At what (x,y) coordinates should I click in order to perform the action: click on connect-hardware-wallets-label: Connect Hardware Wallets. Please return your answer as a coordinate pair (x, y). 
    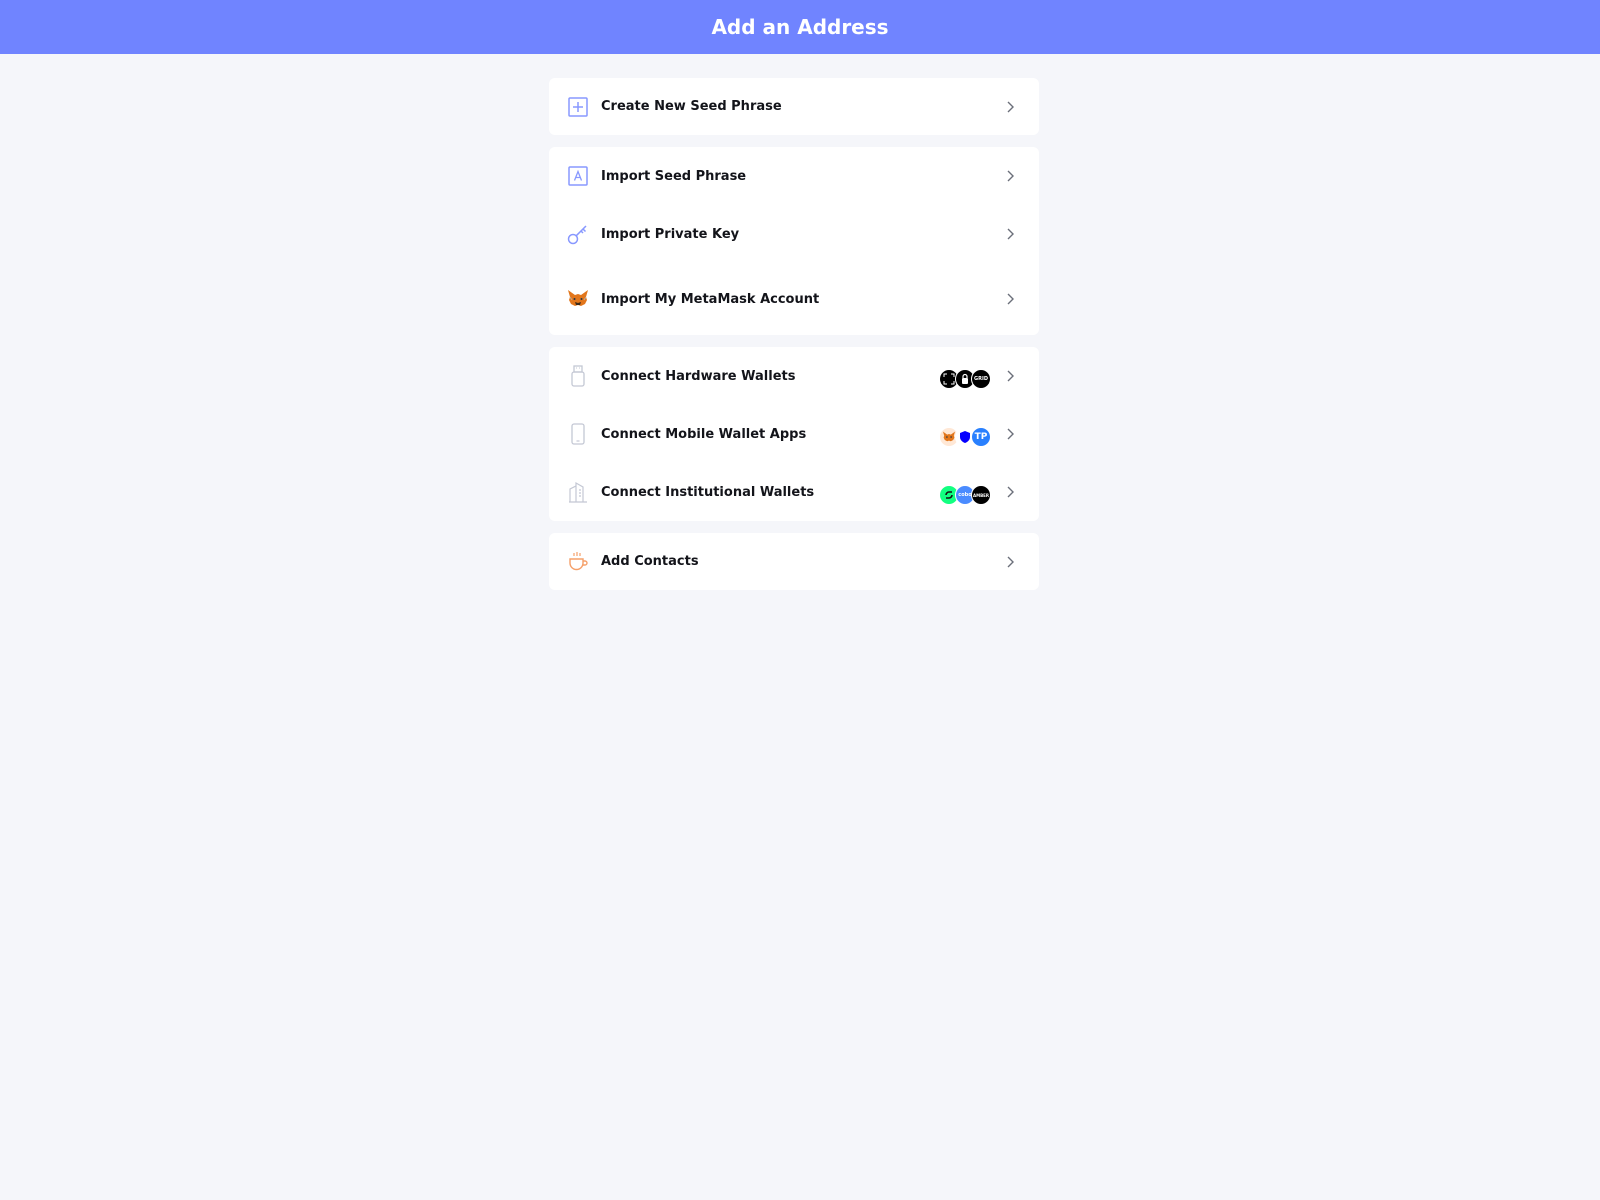
    Looking at the image, I should click on (698, 376).